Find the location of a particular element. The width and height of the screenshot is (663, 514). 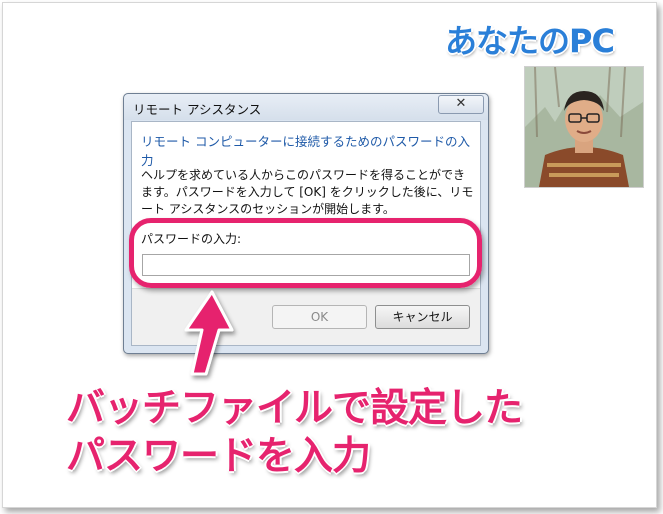

dialog-titlebar: リモート アシスタンス ✕ is located at coordinates (306, 107).